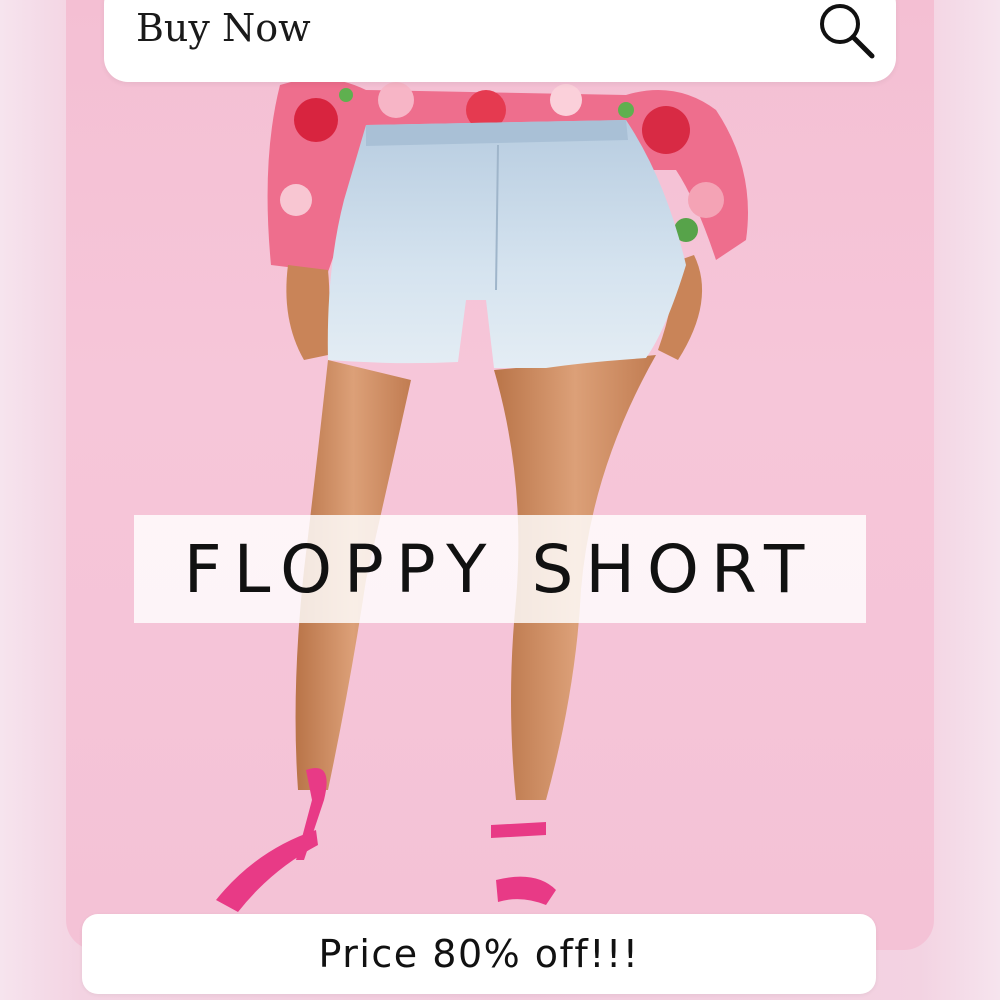 This screenshot has width=1000, height=1000. I want to click on title-banner: FLOPPY SHORT, so click(500, 569).